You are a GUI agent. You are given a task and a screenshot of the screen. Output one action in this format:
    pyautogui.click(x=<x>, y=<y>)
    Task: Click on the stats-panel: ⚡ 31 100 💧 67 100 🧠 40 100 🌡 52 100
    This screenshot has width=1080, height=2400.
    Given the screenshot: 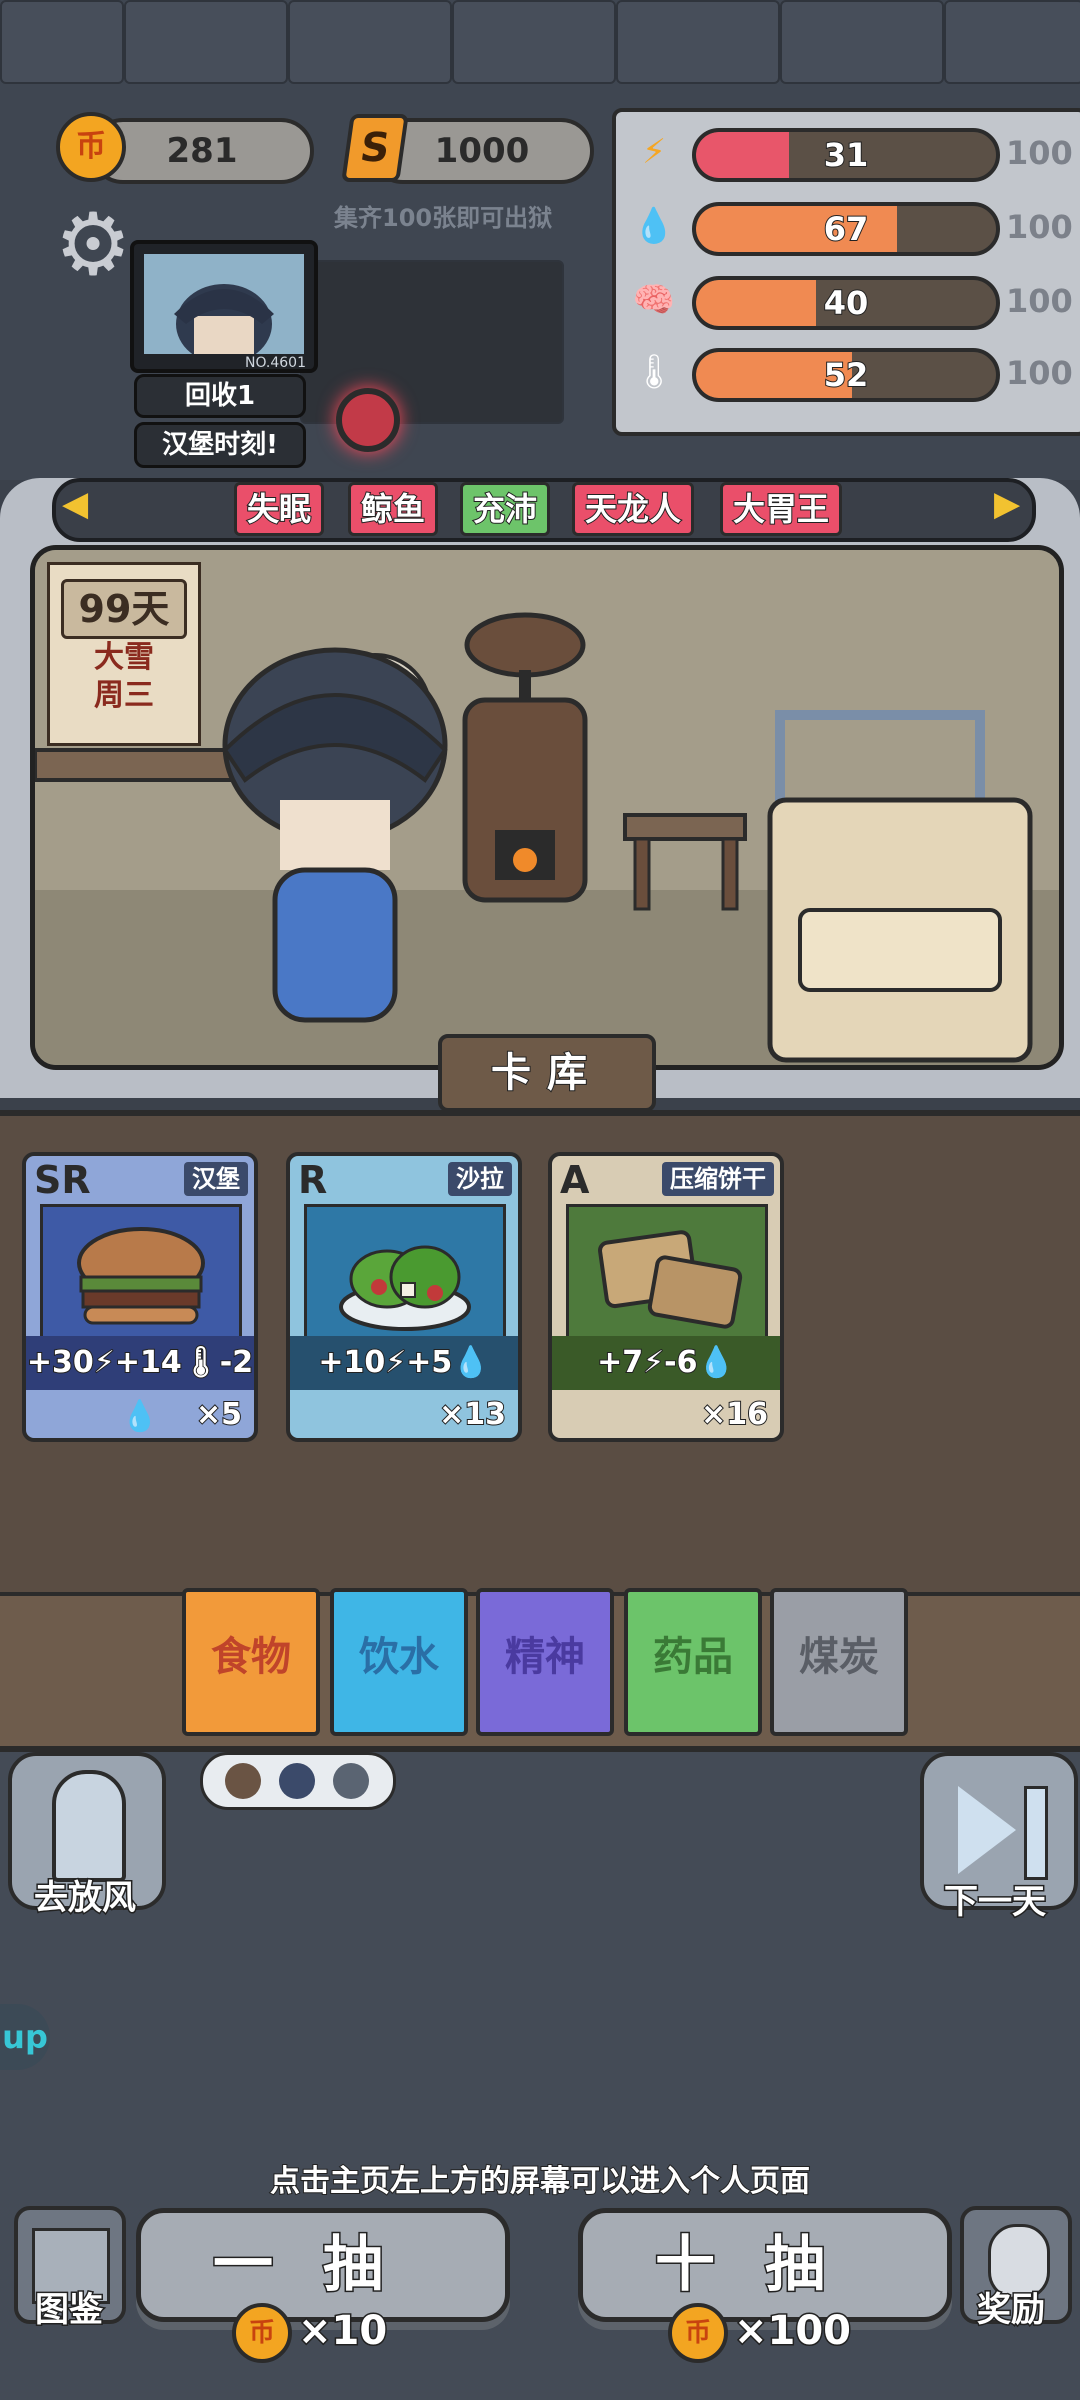 What is the action you would take?
    pyautogui.click(x=846, y=272)
    